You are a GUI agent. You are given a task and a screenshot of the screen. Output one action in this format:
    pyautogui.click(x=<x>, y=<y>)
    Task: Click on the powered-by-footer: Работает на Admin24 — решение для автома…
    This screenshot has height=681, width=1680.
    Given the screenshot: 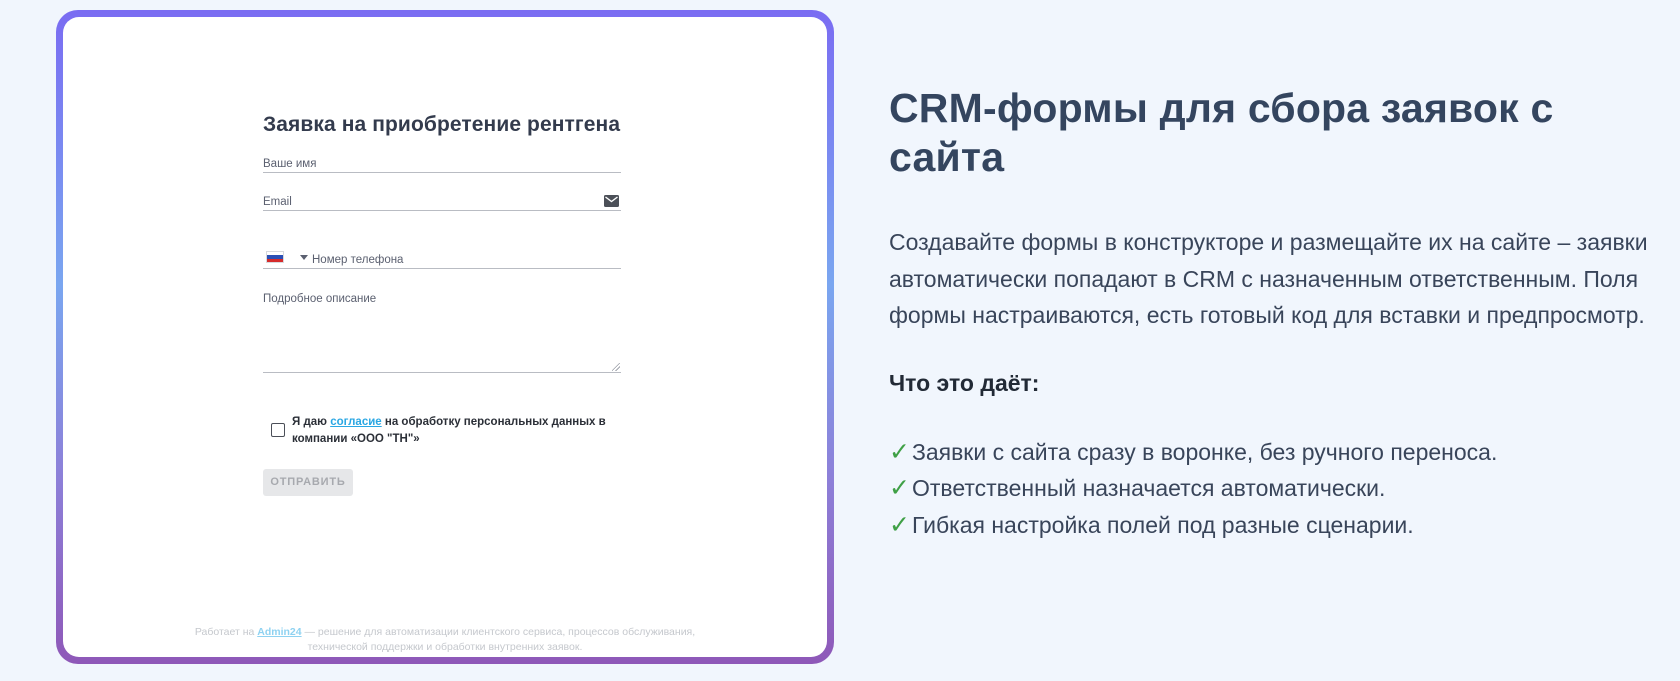 What is the action you would take?
    pyautogui.click(x=445, y=640)
    